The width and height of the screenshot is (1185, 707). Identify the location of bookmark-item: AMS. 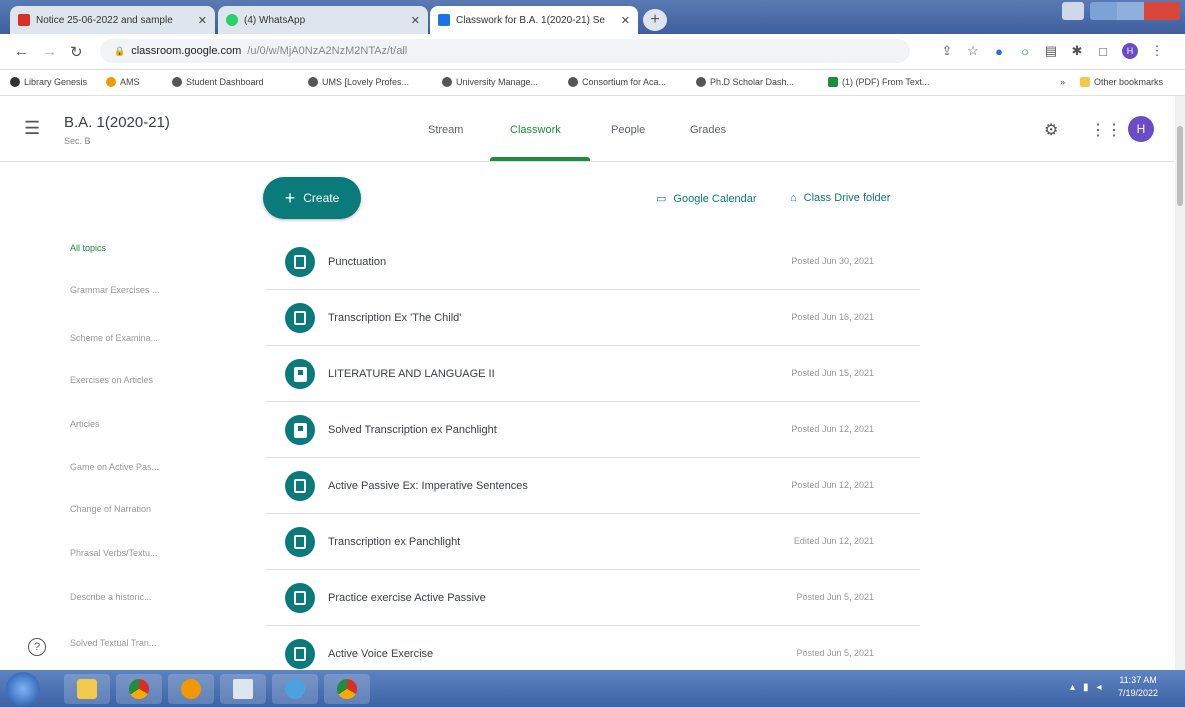
(123, 82).